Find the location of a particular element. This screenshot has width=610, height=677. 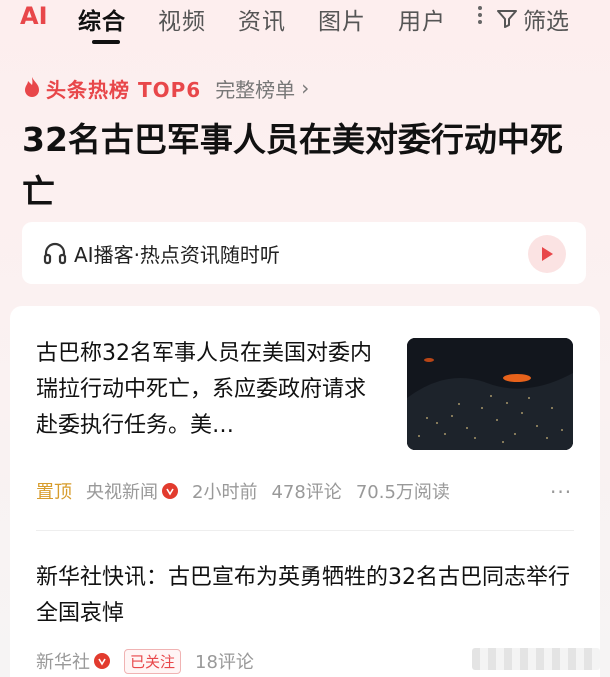

filter-label: 筛选 is located at coordinates (546, 22).